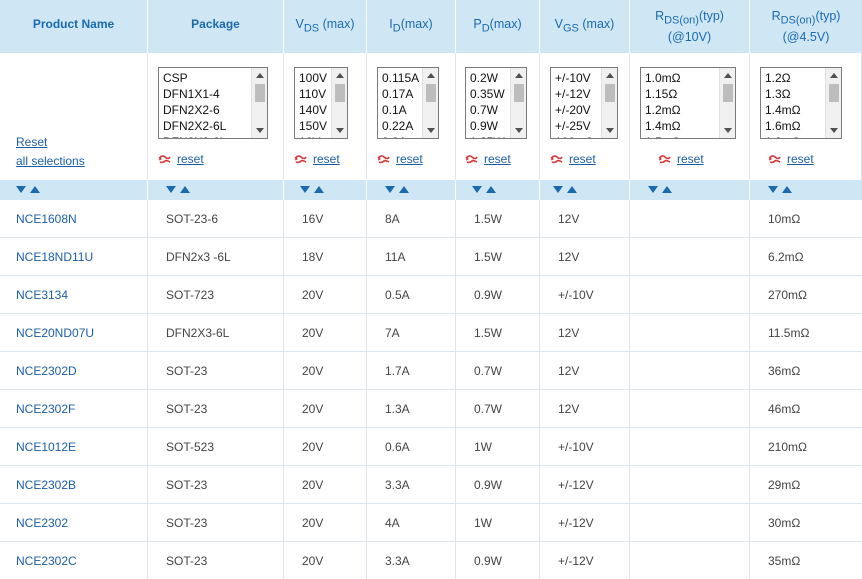 The width and height of the screenshot is (862, 579). What do you see at coordinates (573, 159) in the screenshot?
I see `vgs-reset-link: reset` at bounding box center [573, 159].